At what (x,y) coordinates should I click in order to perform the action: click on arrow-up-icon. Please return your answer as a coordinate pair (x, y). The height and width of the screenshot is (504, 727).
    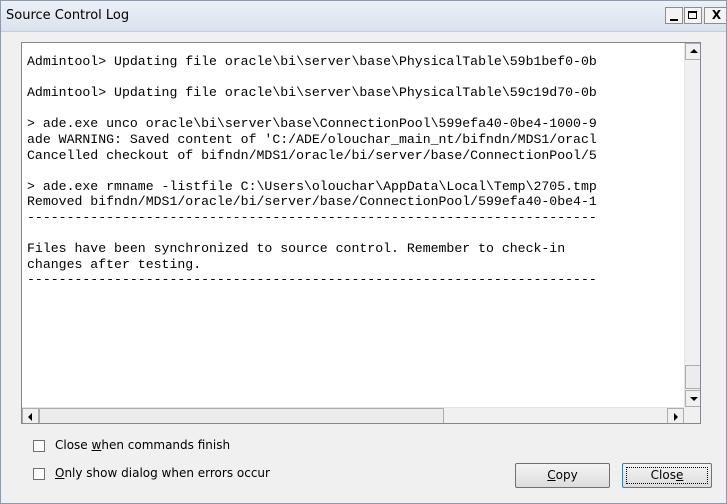
    Looking at the image, I should click on (694, 51).